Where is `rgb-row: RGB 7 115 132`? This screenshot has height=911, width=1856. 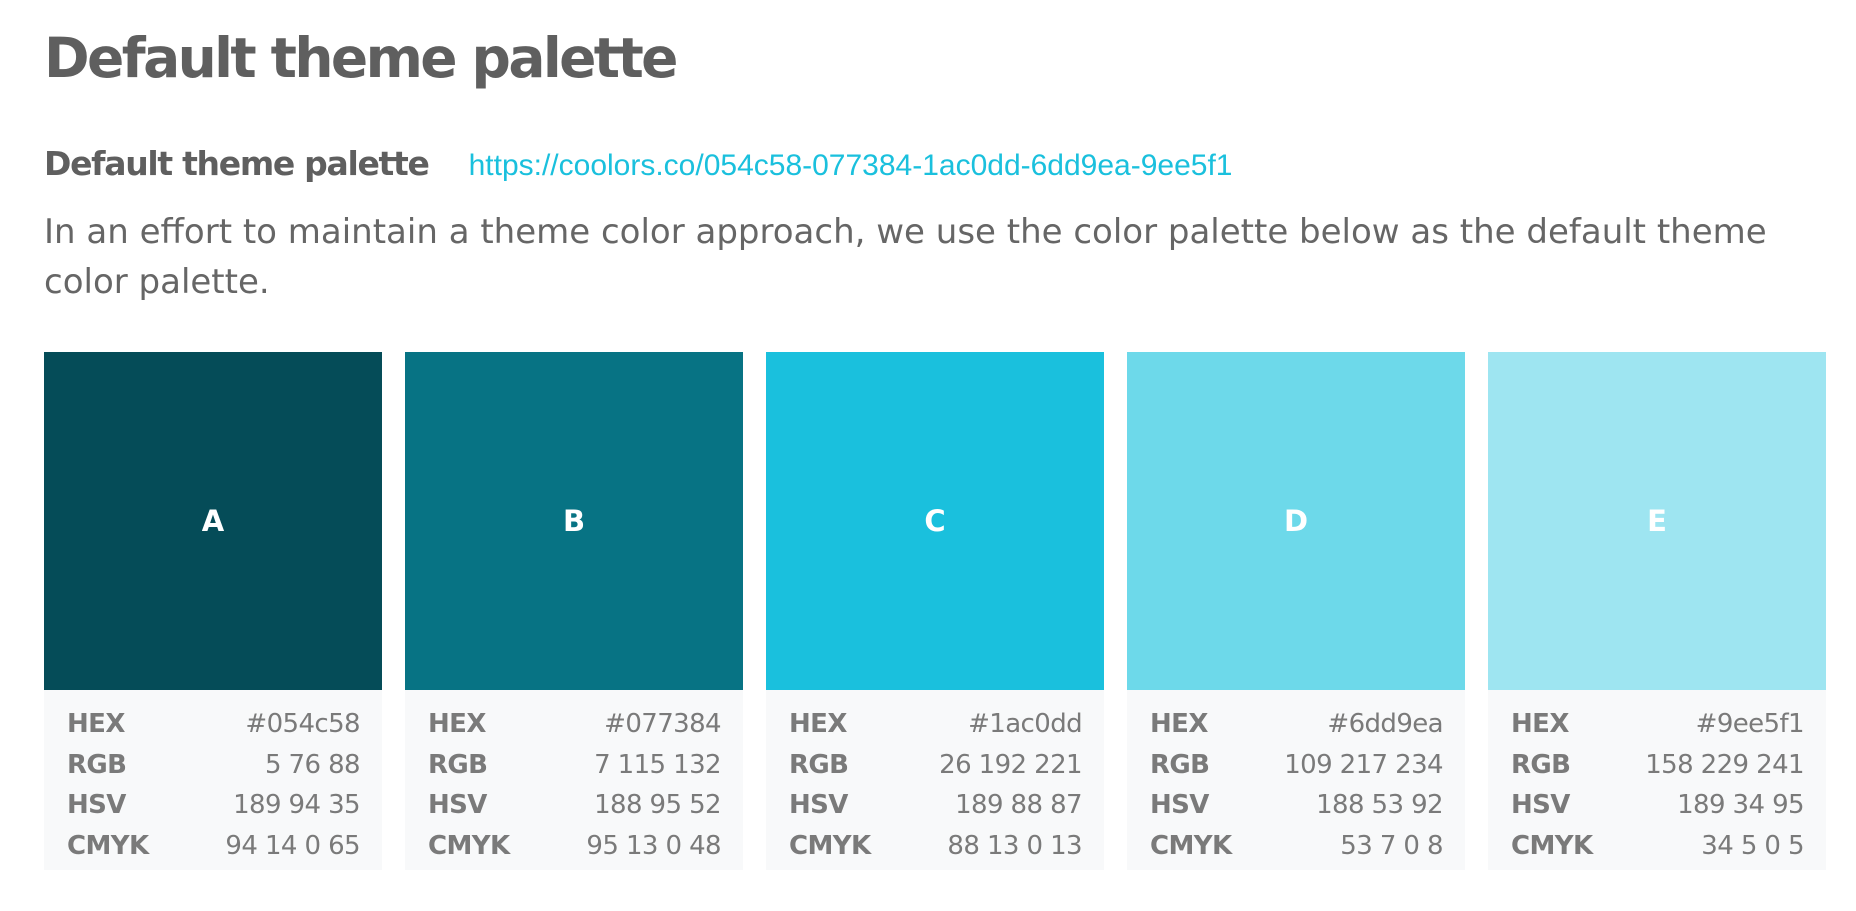
rgb-row: RGB 7 115 132 is located at coordinates (575, 765).